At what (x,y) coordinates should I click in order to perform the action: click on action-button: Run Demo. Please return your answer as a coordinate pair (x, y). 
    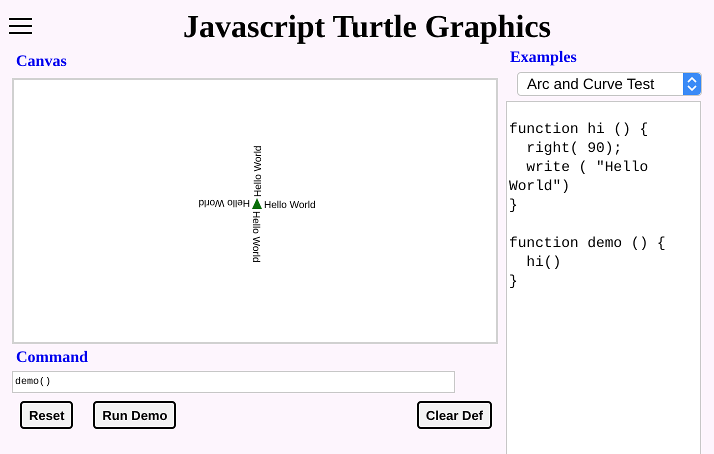
    Looking at the image, I should click on (134, 415).